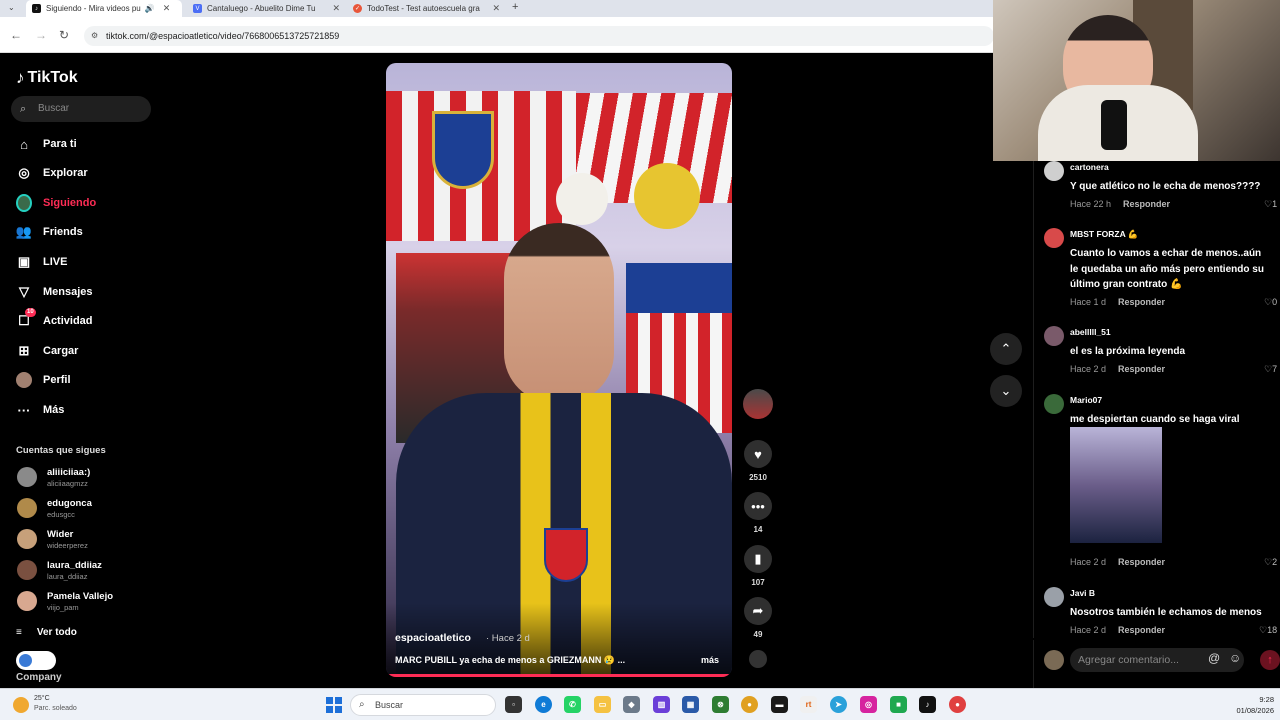 The height and width of the screenshot is (720, 1280). What do you see at coordinates (54, 410) in the screenshot?
I see `nav-label: Más` at bounding box center [54, 410].